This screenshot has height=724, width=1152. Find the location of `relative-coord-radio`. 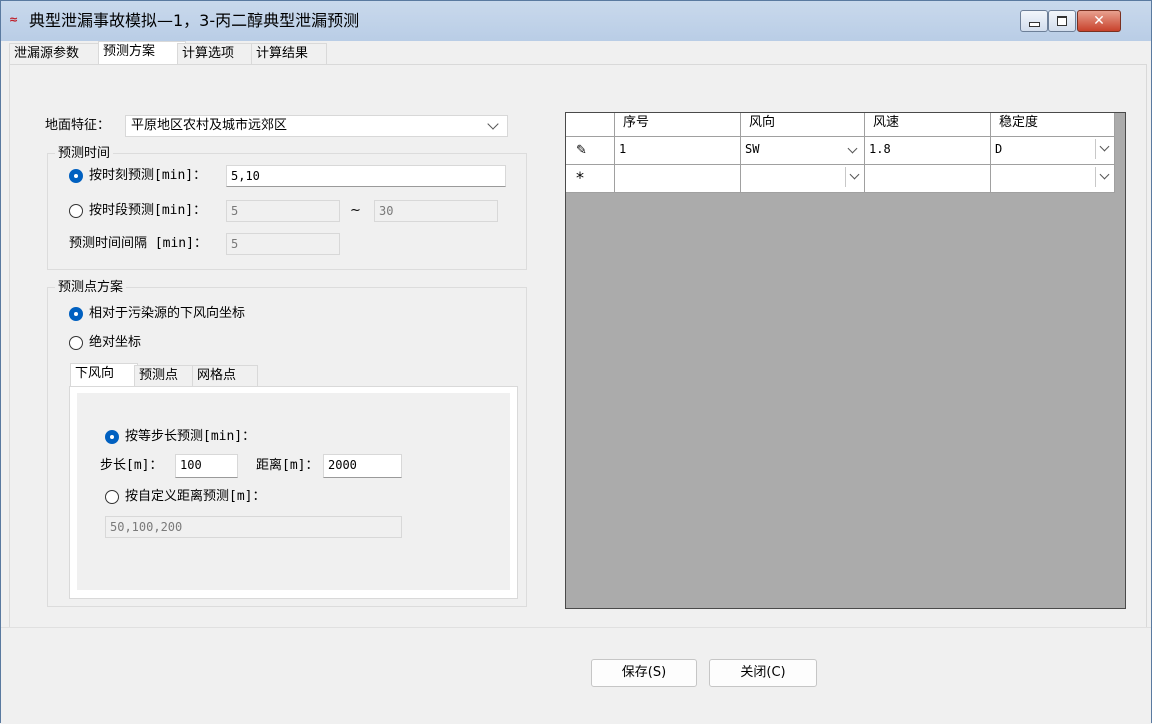

relative-coord-radio is located at coordinates (76, 314).